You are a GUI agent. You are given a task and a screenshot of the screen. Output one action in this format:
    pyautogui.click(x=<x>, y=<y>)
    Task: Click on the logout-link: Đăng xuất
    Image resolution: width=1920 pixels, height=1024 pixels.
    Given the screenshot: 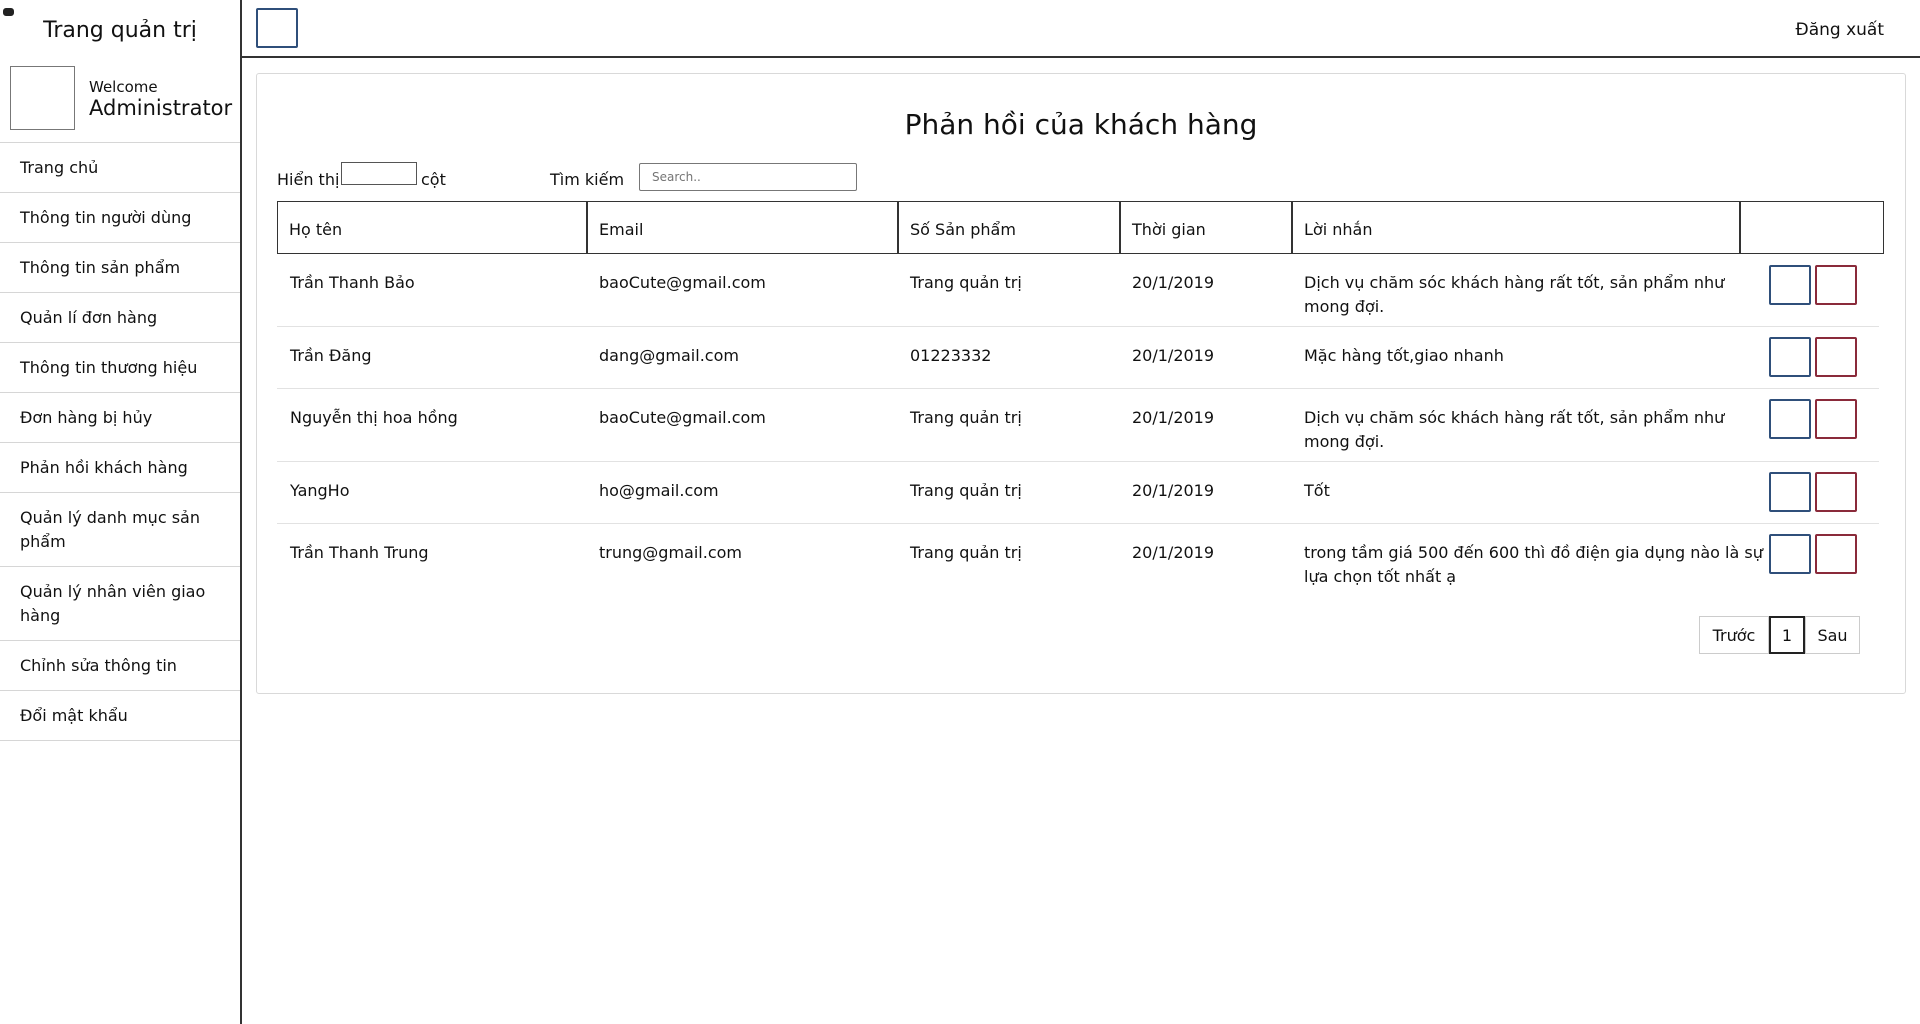 What is the action you would take?
    pyautogui.click(x=1840, y=30)
    